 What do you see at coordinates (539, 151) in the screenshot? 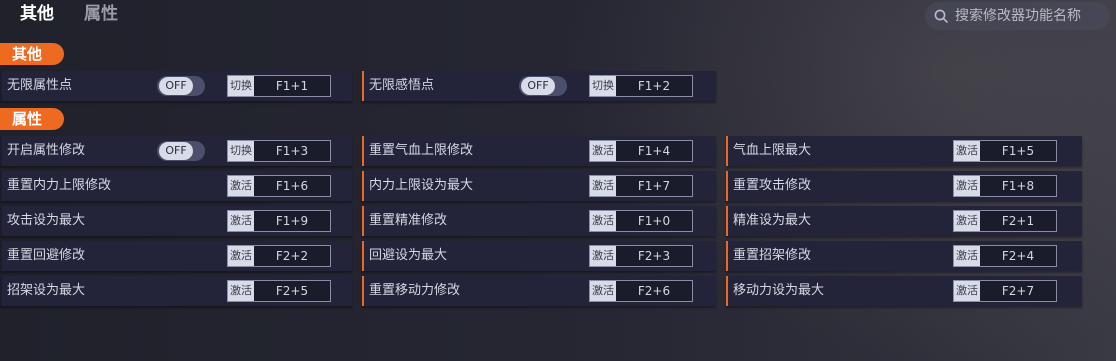
I see `cheat-row-reset-hp-max: 重置气血上限修改 激活 F1+4` at bounding box center [539, 151].